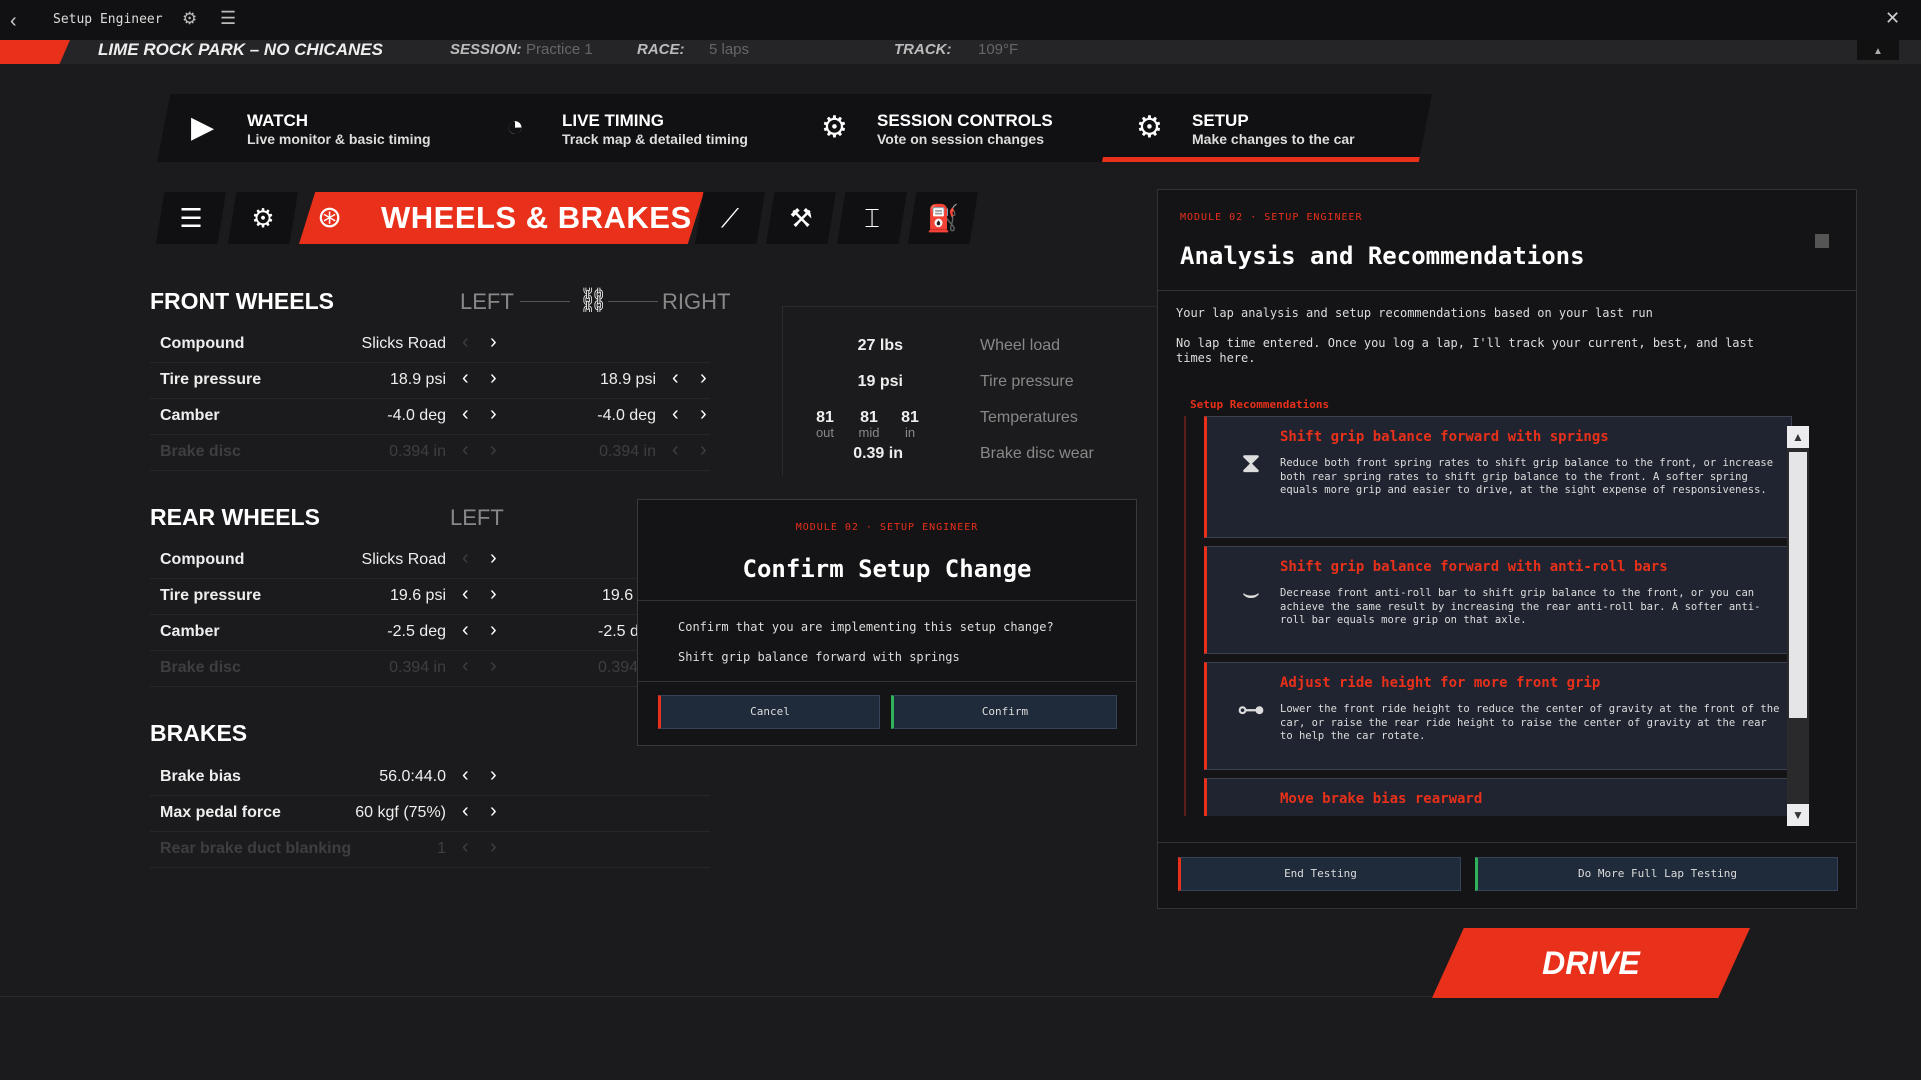 Image resolution: width=1921 pixels, height=1080 pixels. Describe the element at coordinates (1029, 417) in the screenshot. I see `temperatures-label: Temperatures` at that location.